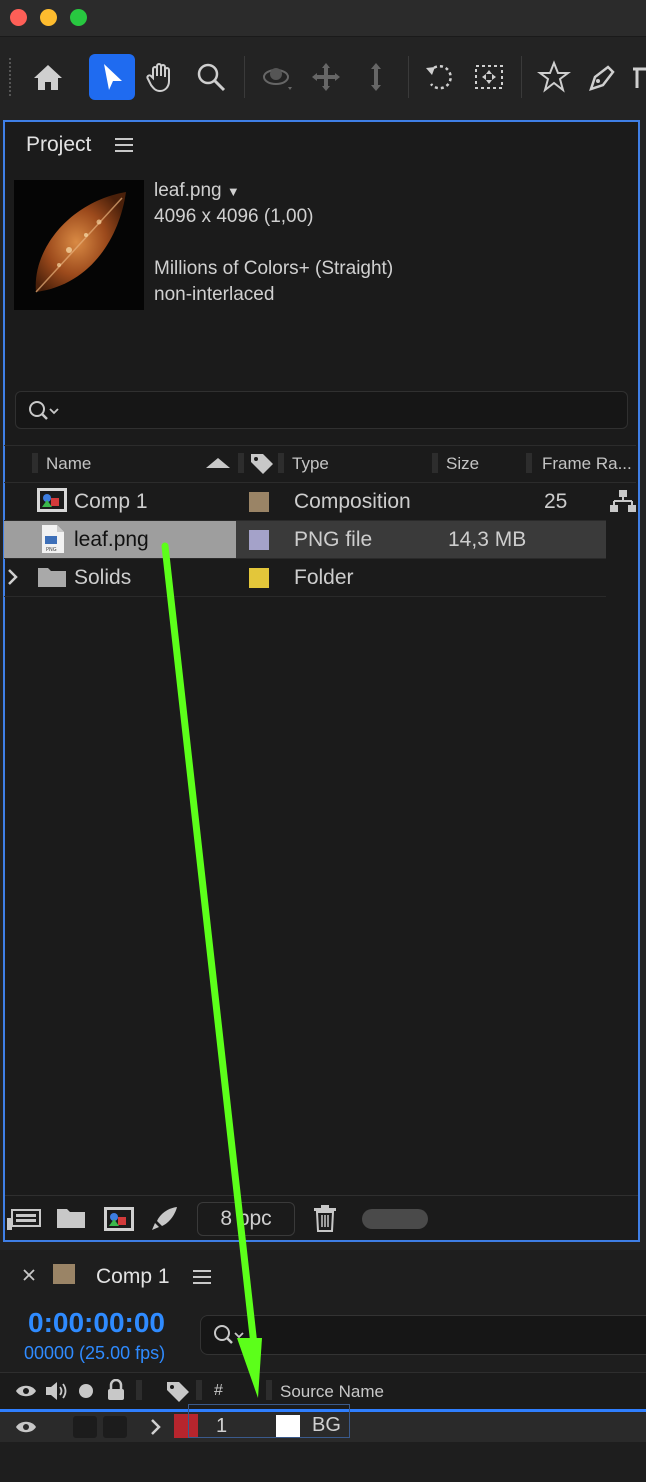 Image resolution: width=646 pixels, height=1482 pixels. What do you see at coordinates (18, 17) in the screenshot?
I see `close-window-button` at bounding box center [18, 17].